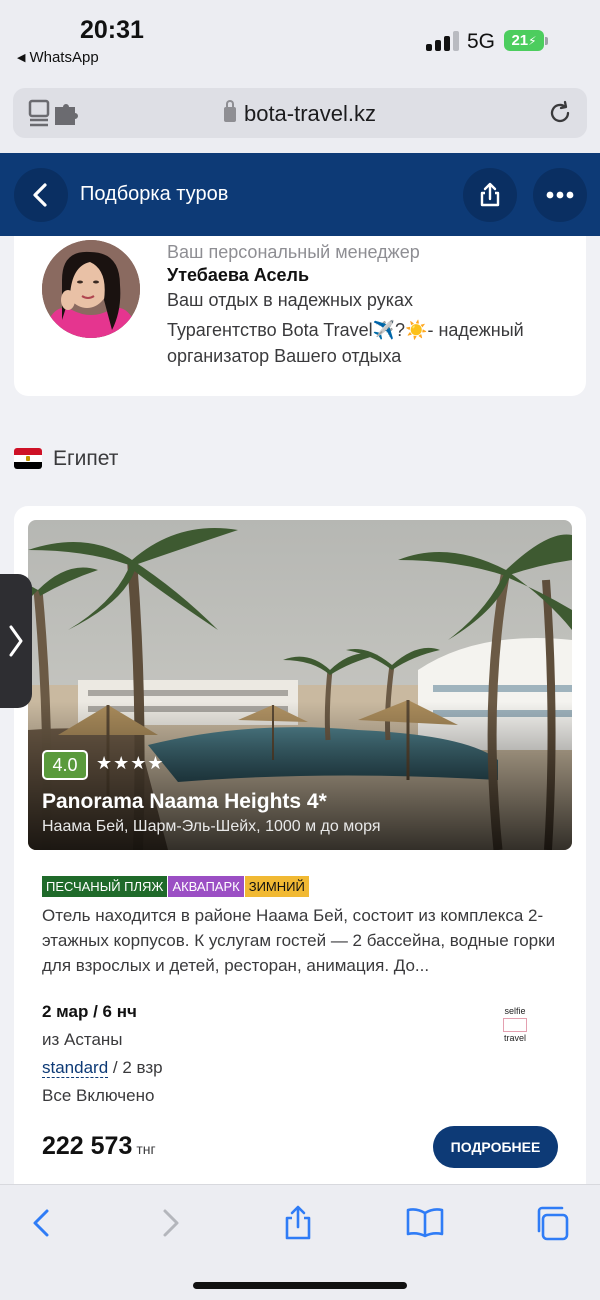  What do you see at coordinates (86, 458) in the screenshot?
I see `country-name: Египет` at bounding box center [86, 458].